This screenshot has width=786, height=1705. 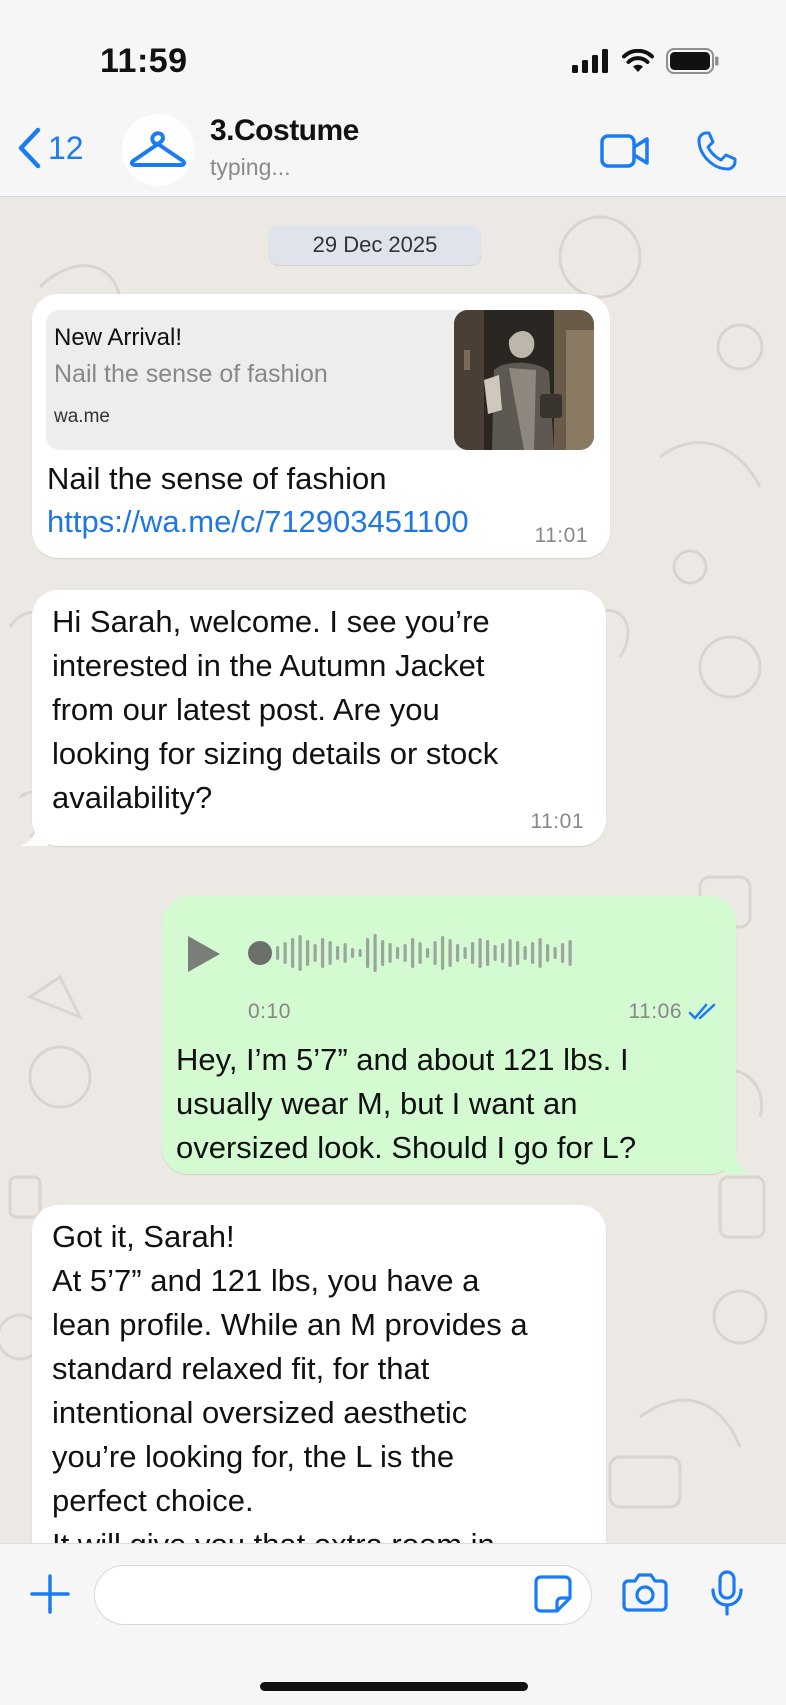 I want to click on camera-button, so click(x=645, y=1594).